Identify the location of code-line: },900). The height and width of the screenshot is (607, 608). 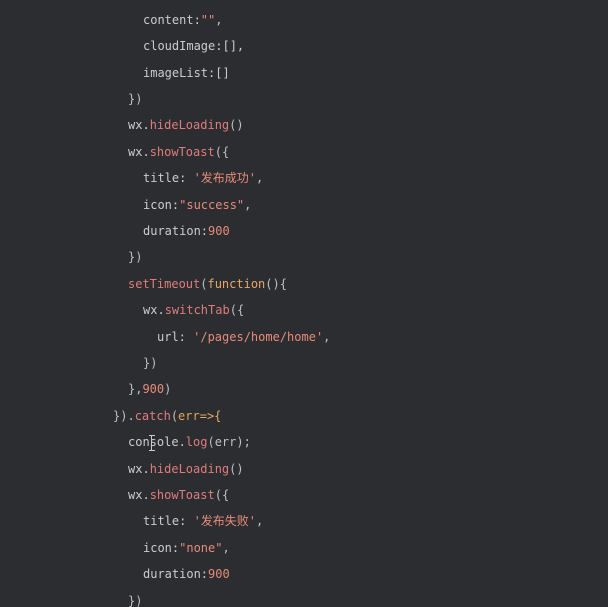
(149, 389).